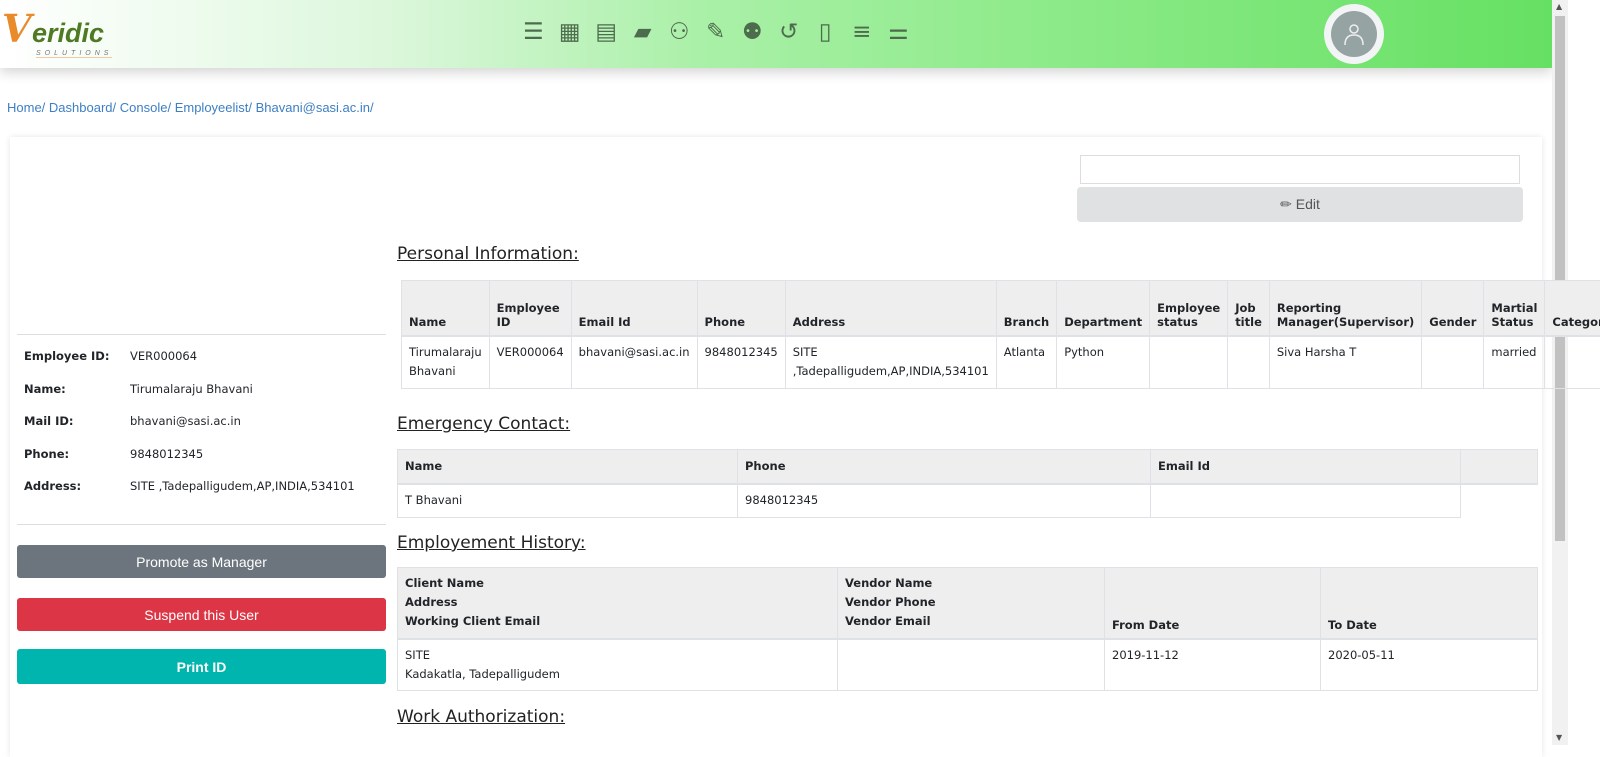  What do you see at coordinates (1572, 309) in the screenshot?
I see `column-header: Category` at bounding box center [1572, 309].